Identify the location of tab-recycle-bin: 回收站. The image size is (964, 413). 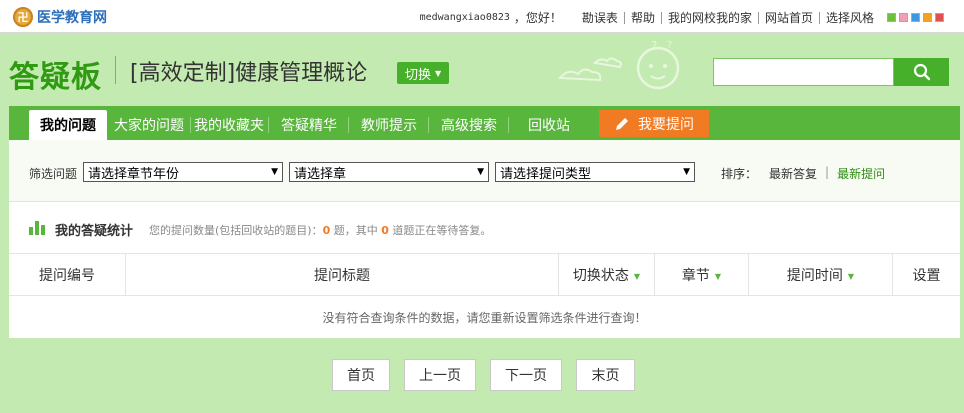
(549, 125).